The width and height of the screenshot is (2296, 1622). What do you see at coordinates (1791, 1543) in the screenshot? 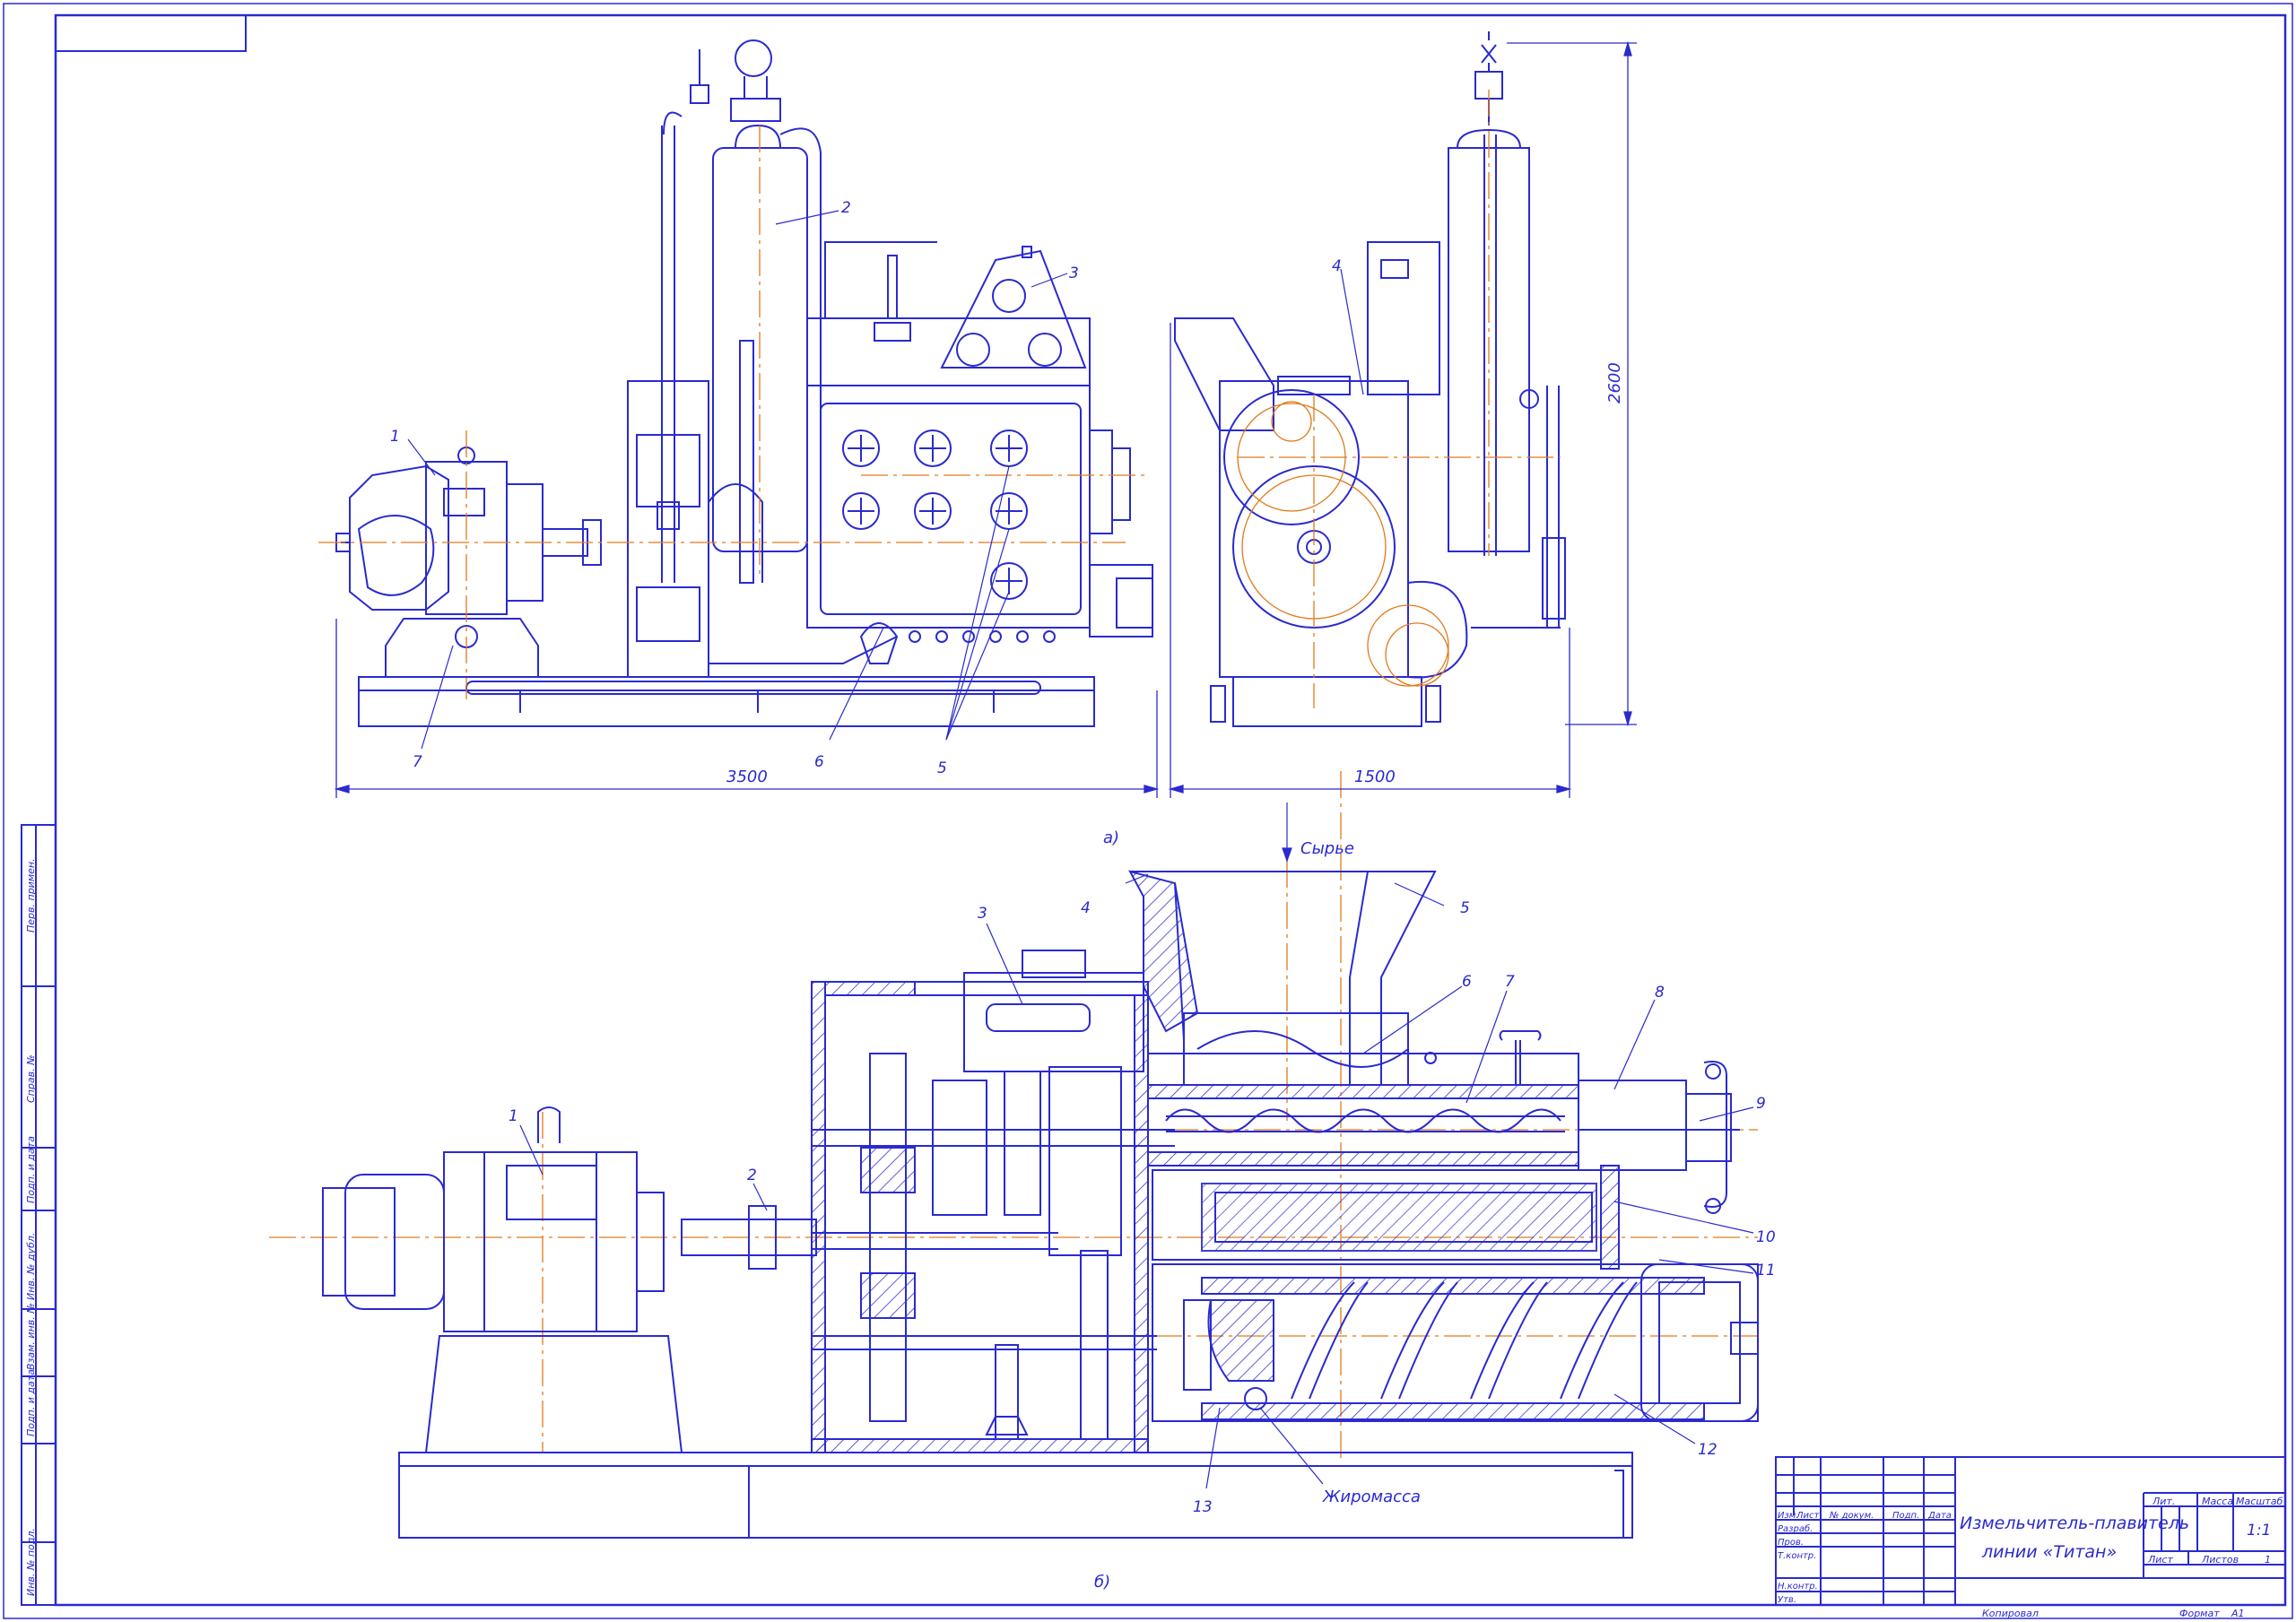
I see `tb-prov: Пров.` at bounding box center [1791, 1543].